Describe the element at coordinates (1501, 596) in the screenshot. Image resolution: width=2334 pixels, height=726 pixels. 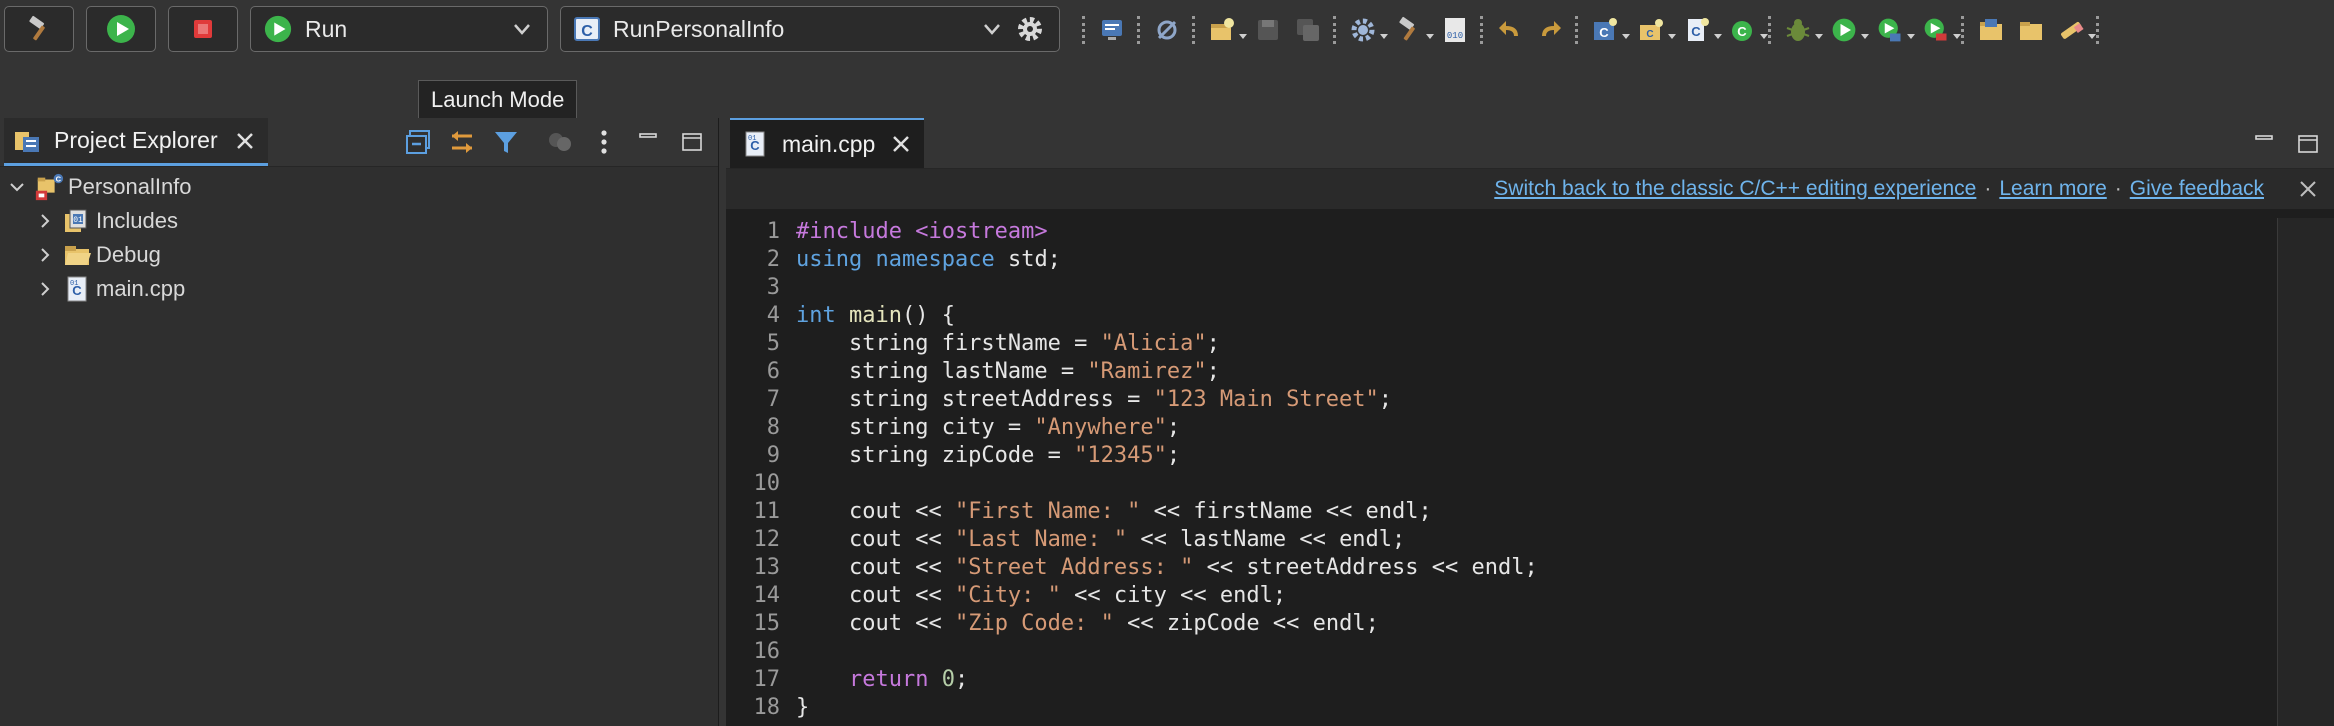
I see `code-line: 14 cout << "City: " << city << endl;` at that location.